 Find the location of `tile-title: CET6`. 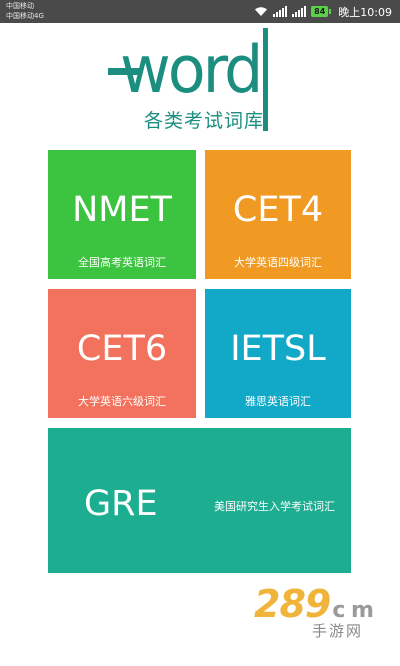

tile-title: CET6 is located at coordinates (122, 349).